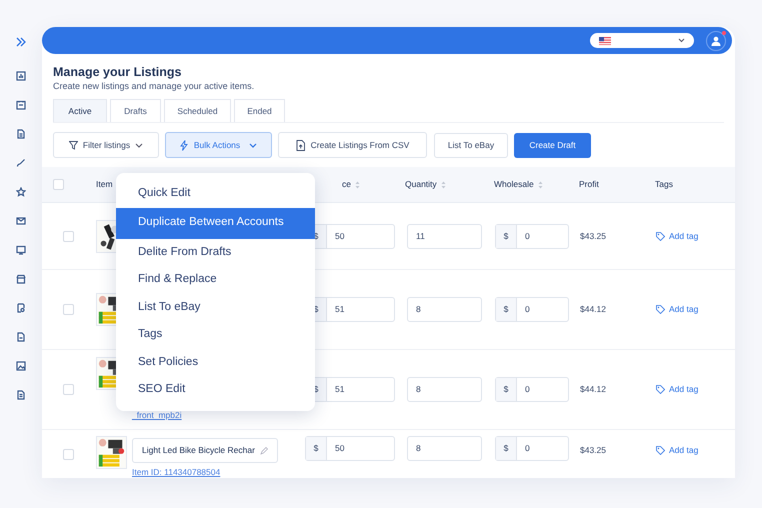 The height and width of the screenshot is (508, 762). I want to click on column-label: Profit, so click(589, 184).